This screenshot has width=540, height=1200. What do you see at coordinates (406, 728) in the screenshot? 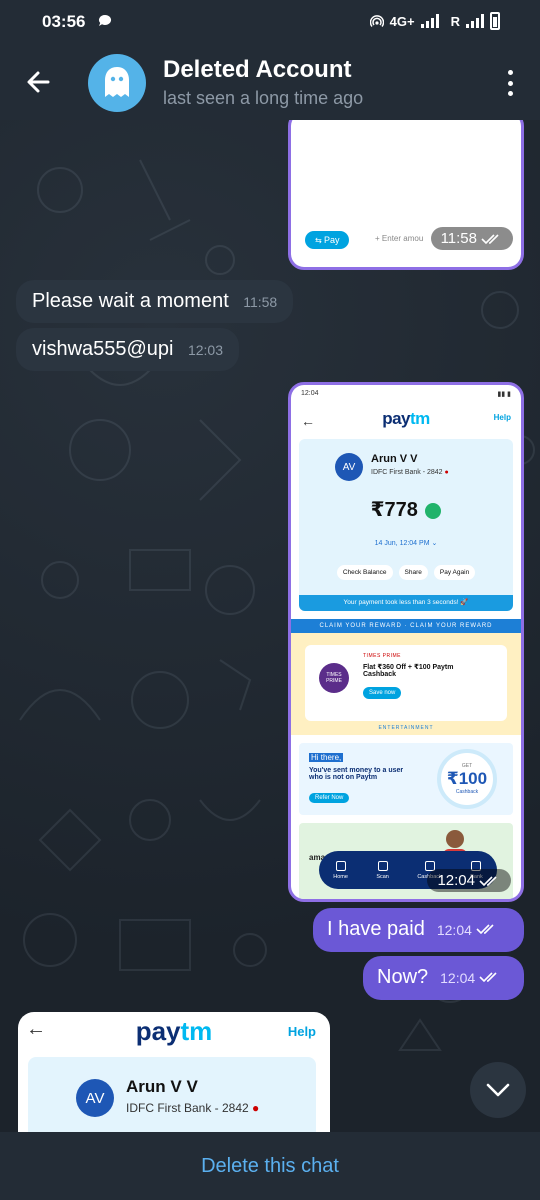
I see `entertainment-label: ENTERTAINMENT` at bounding box center [406, 728].